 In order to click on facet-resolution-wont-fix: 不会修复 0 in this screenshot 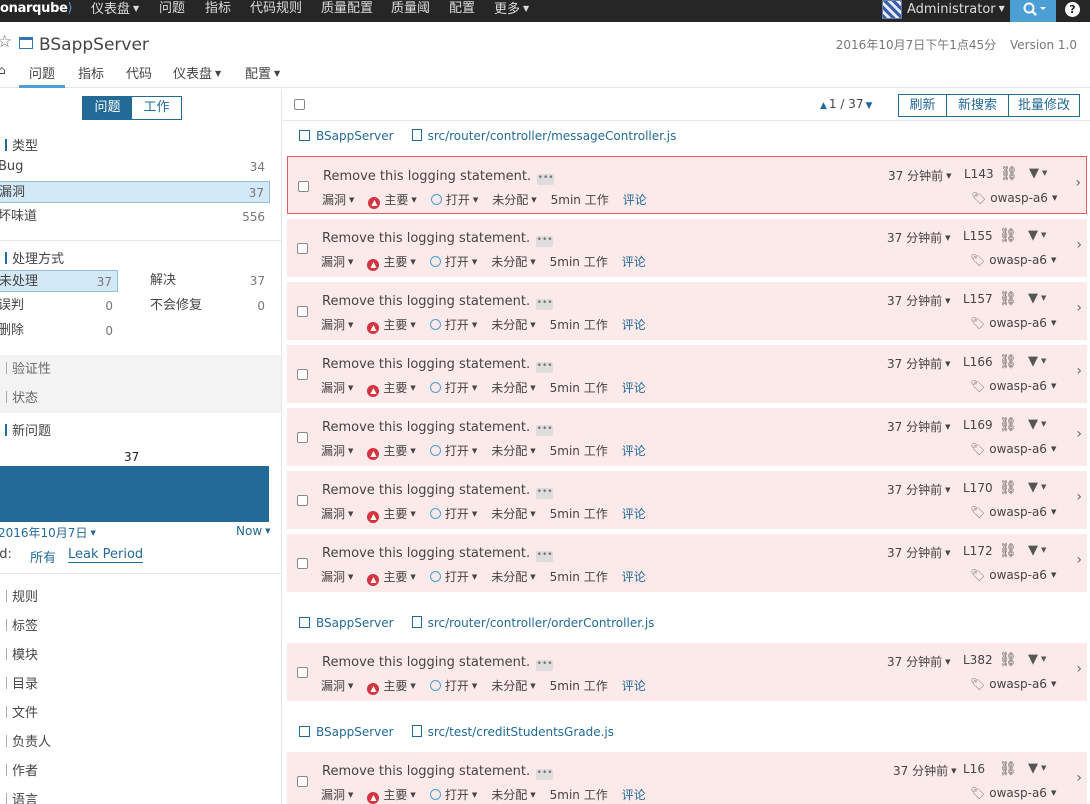, I will do `click(210, 306)`.